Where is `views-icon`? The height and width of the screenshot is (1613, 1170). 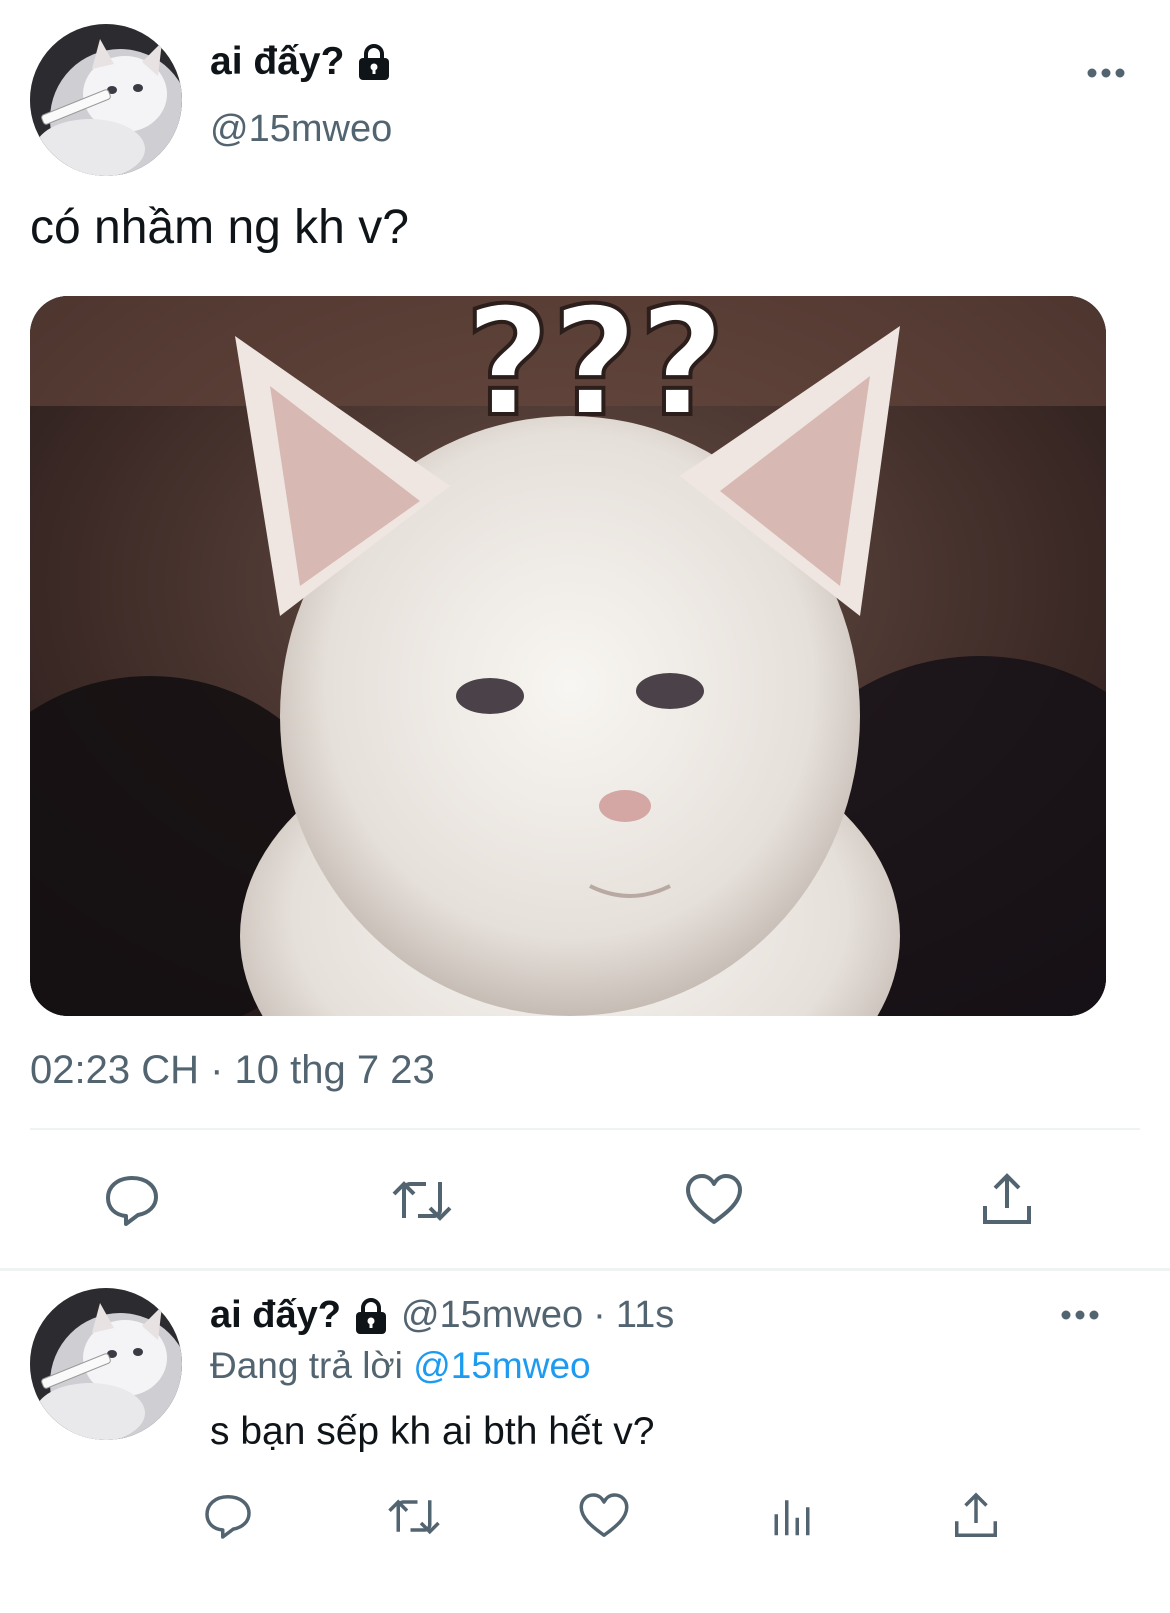
views-icon is located at coordinates (792, 1516).